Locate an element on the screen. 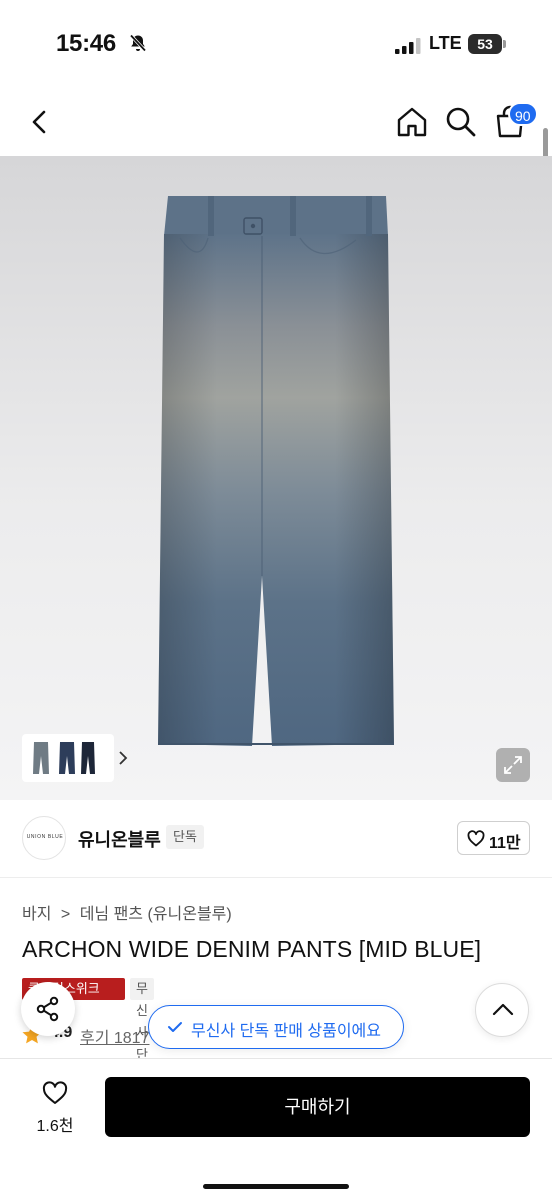 The image size is (552, 1200). check-icon is located at coordinates (175, 1027).